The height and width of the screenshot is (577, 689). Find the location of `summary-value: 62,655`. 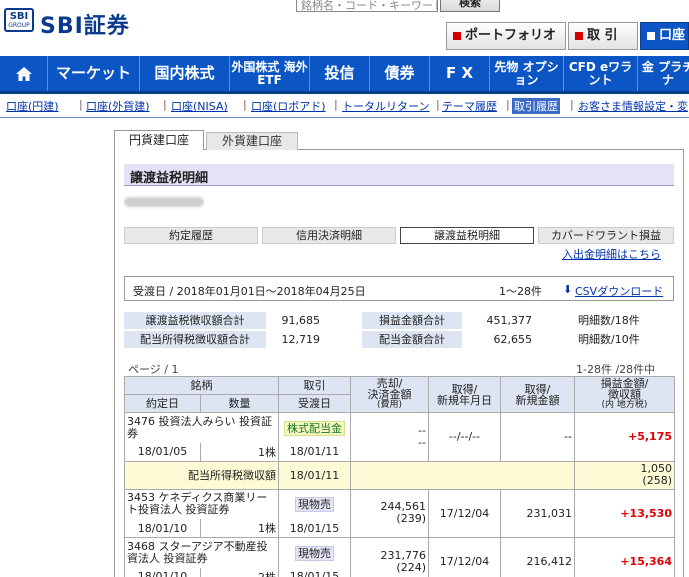

summary-value: 62,655 is located at coordinates (513, 339).